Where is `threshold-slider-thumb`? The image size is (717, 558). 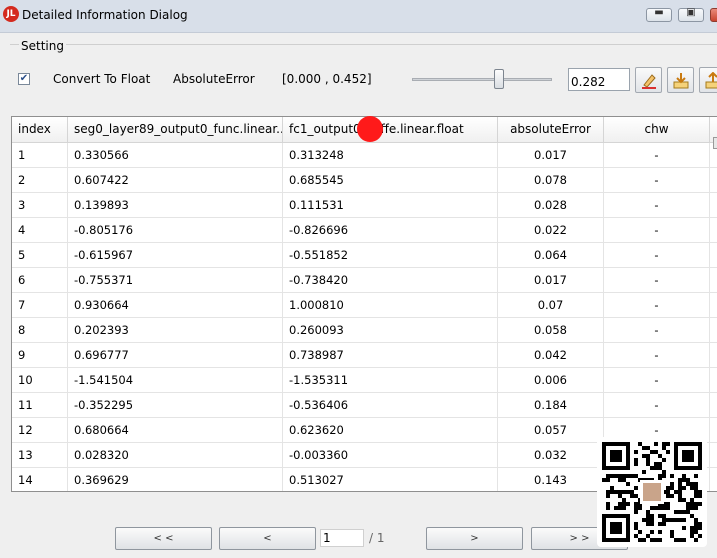 threshold-slider-thumb is located at coordinates (499, 79).